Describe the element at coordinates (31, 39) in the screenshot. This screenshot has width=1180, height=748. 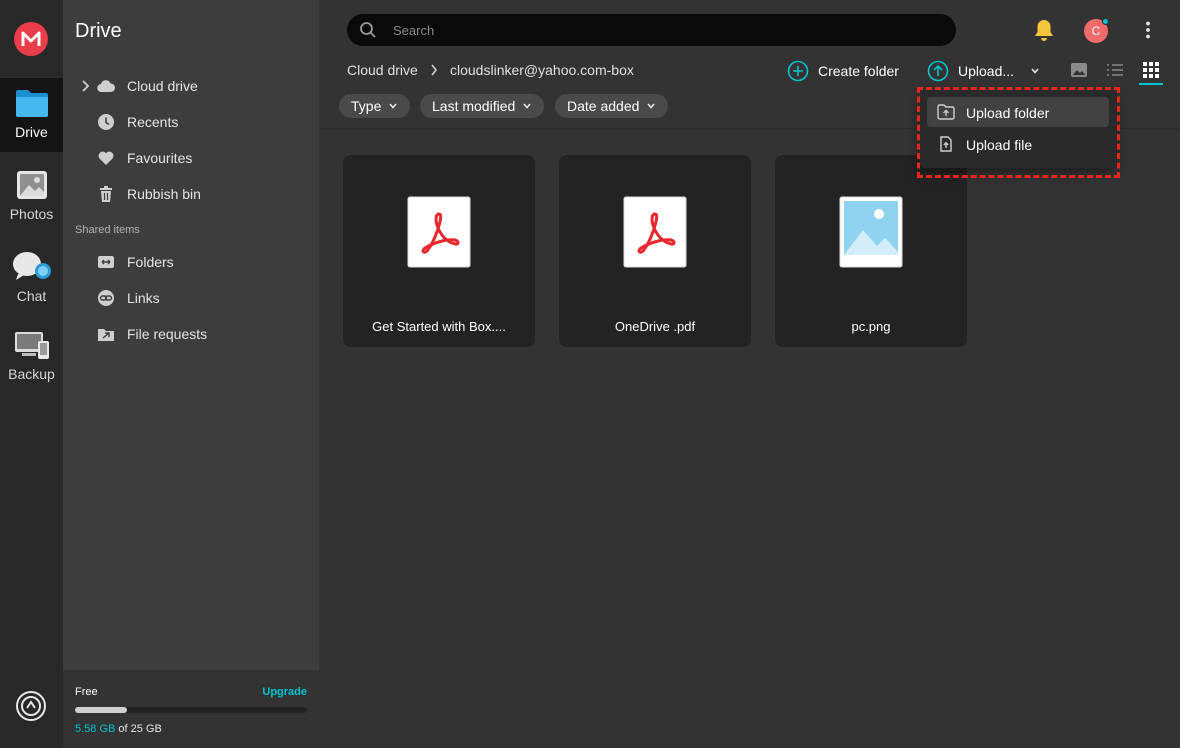
I see `mega-logo-icon` at that location.